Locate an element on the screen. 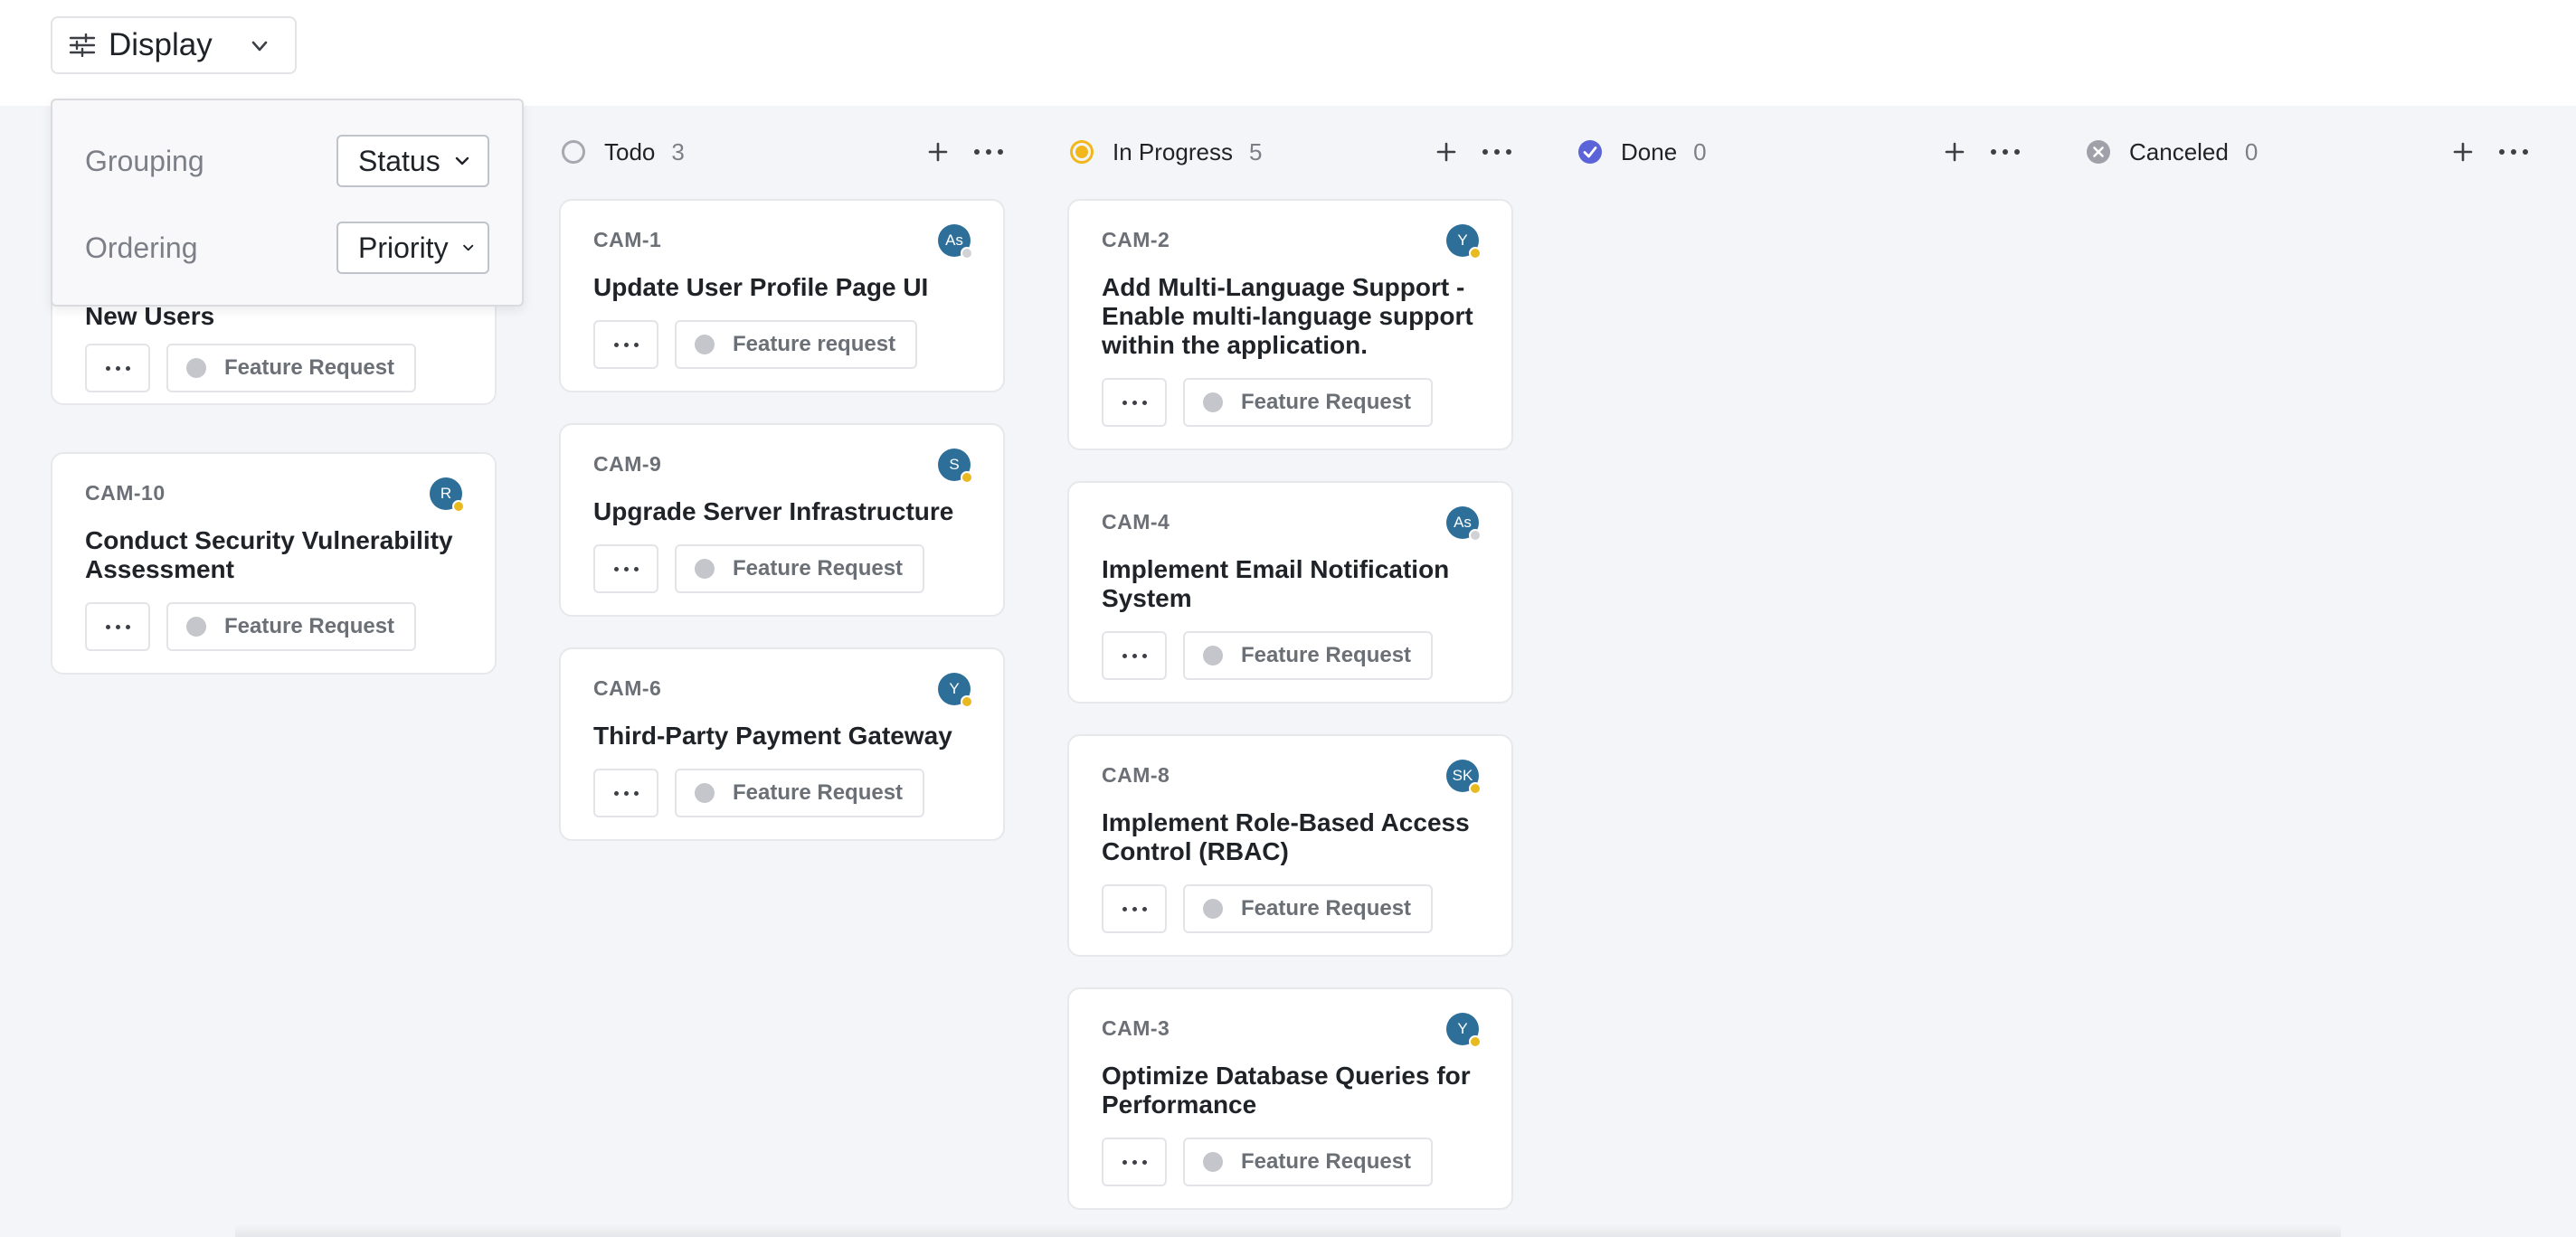 The image size is (2576, 1237). ordering-select: Priority is located at coordinates (412, 248).